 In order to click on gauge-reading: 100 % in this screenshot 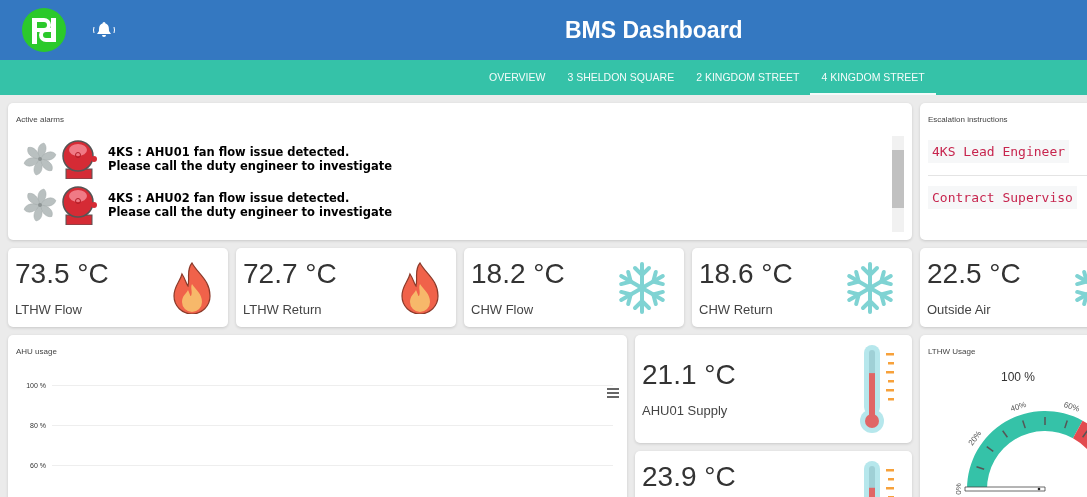, I will do `click(1018, 377)`.